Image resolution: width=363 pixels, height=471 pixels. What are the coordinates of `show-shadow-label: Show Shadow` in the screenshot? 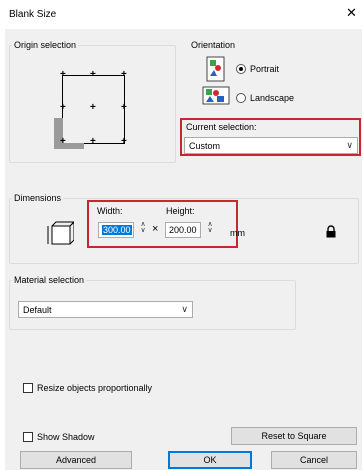 It's located at (66, 437).